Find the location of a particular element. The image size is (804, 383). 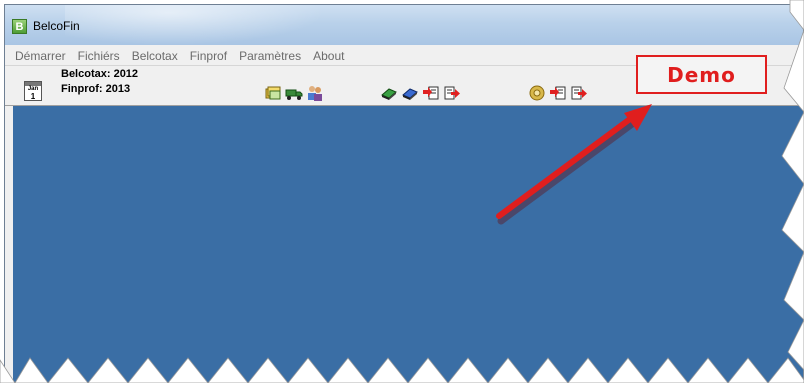

gear-icon is located at coordinates (537, 93).